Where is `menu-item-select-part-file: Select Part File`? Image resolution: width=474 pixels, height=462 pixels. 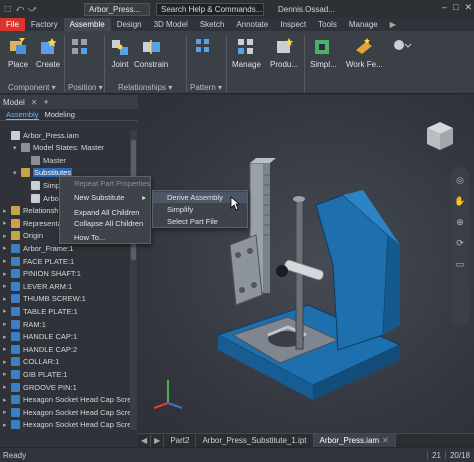 menu-item-select-part-file: Select Part File is located at coordinates (200, 221).